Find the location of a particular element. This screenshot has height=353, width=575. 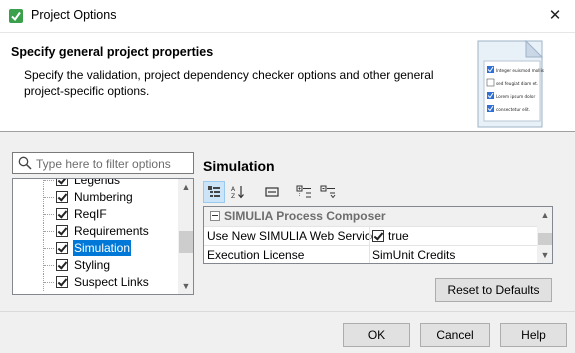

collapse-all-button is located at coordinates (328, 192).